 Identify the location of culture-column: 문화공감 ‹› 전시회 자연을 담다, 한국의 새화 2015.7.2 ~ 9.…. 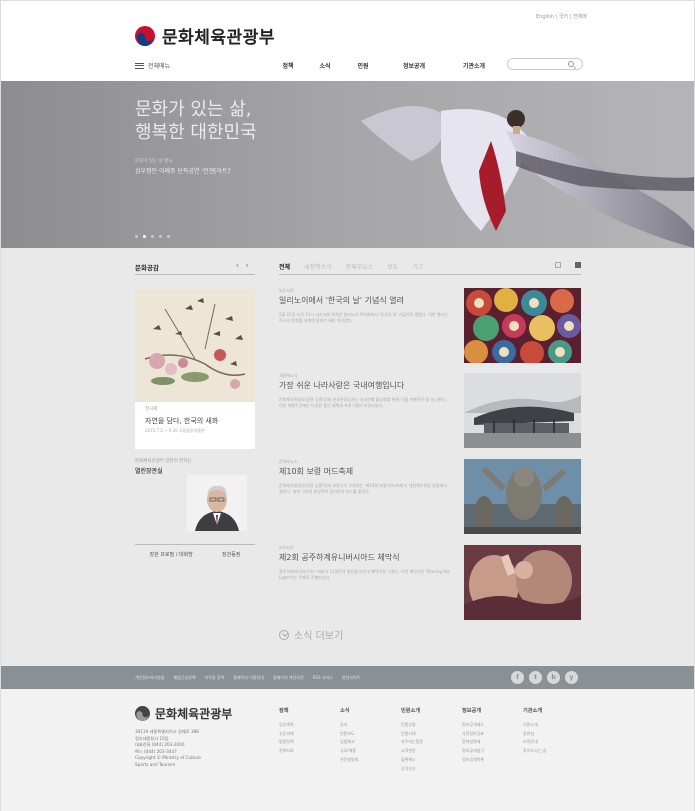
(195, 409).